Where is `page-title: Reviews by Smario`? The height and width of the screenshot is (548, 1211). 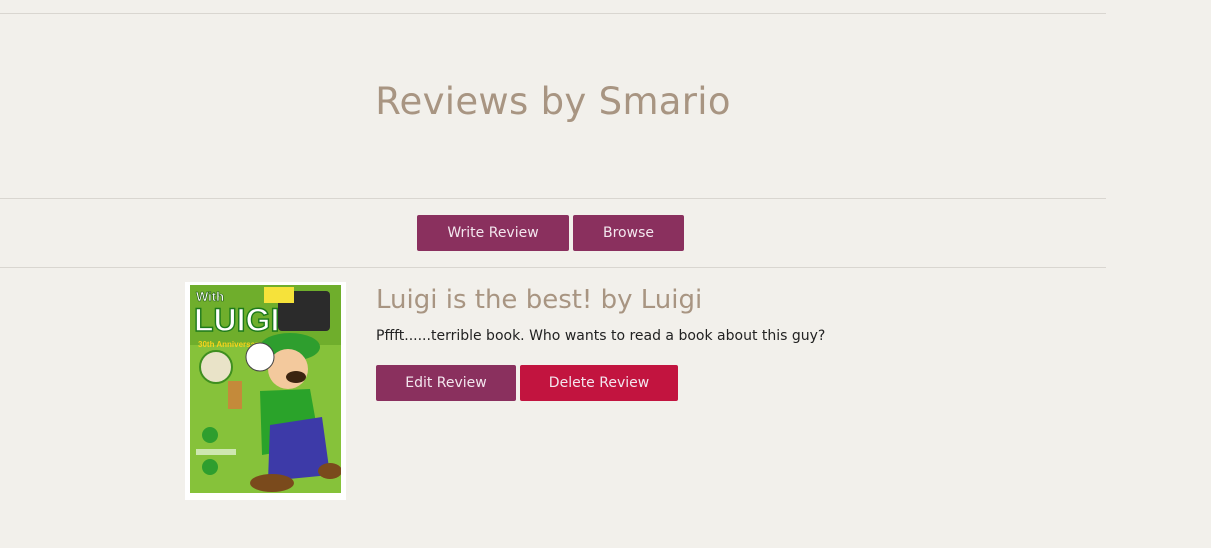
page-title: Reviews by Smario is located at coordinates (553, 101).